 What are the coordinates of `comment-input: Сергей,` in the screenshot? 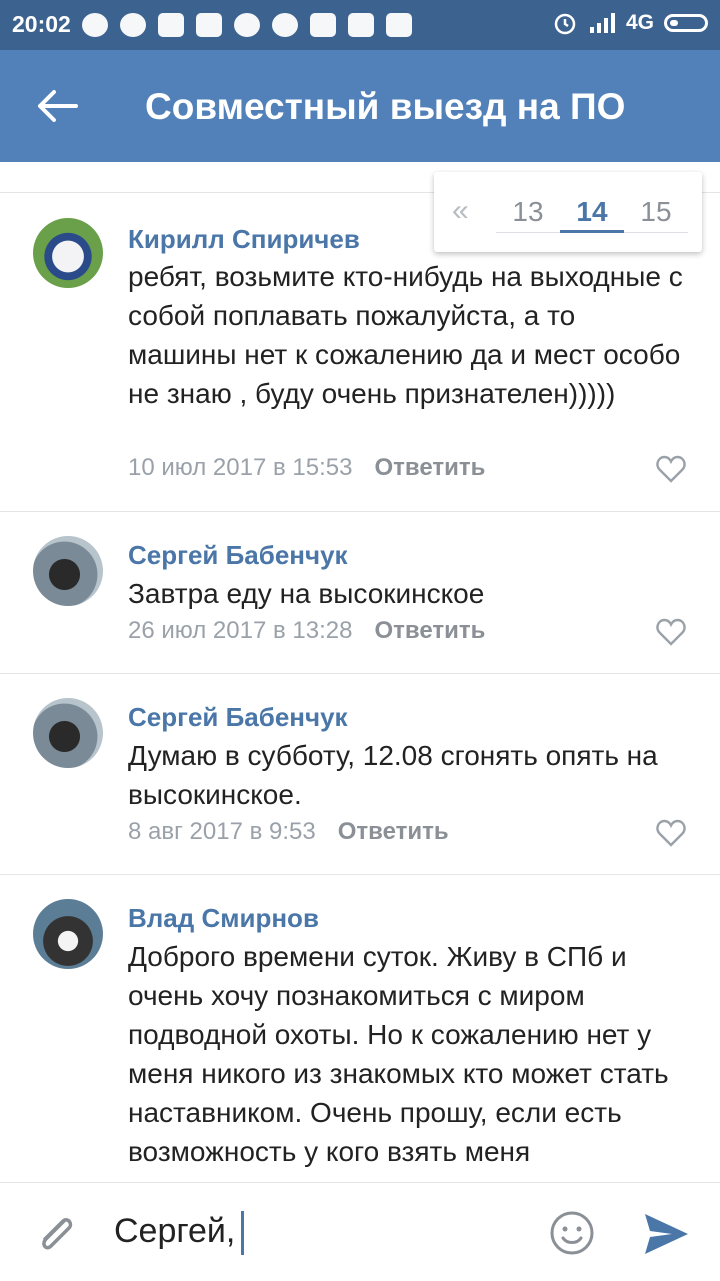 It's located at (179, 1233).